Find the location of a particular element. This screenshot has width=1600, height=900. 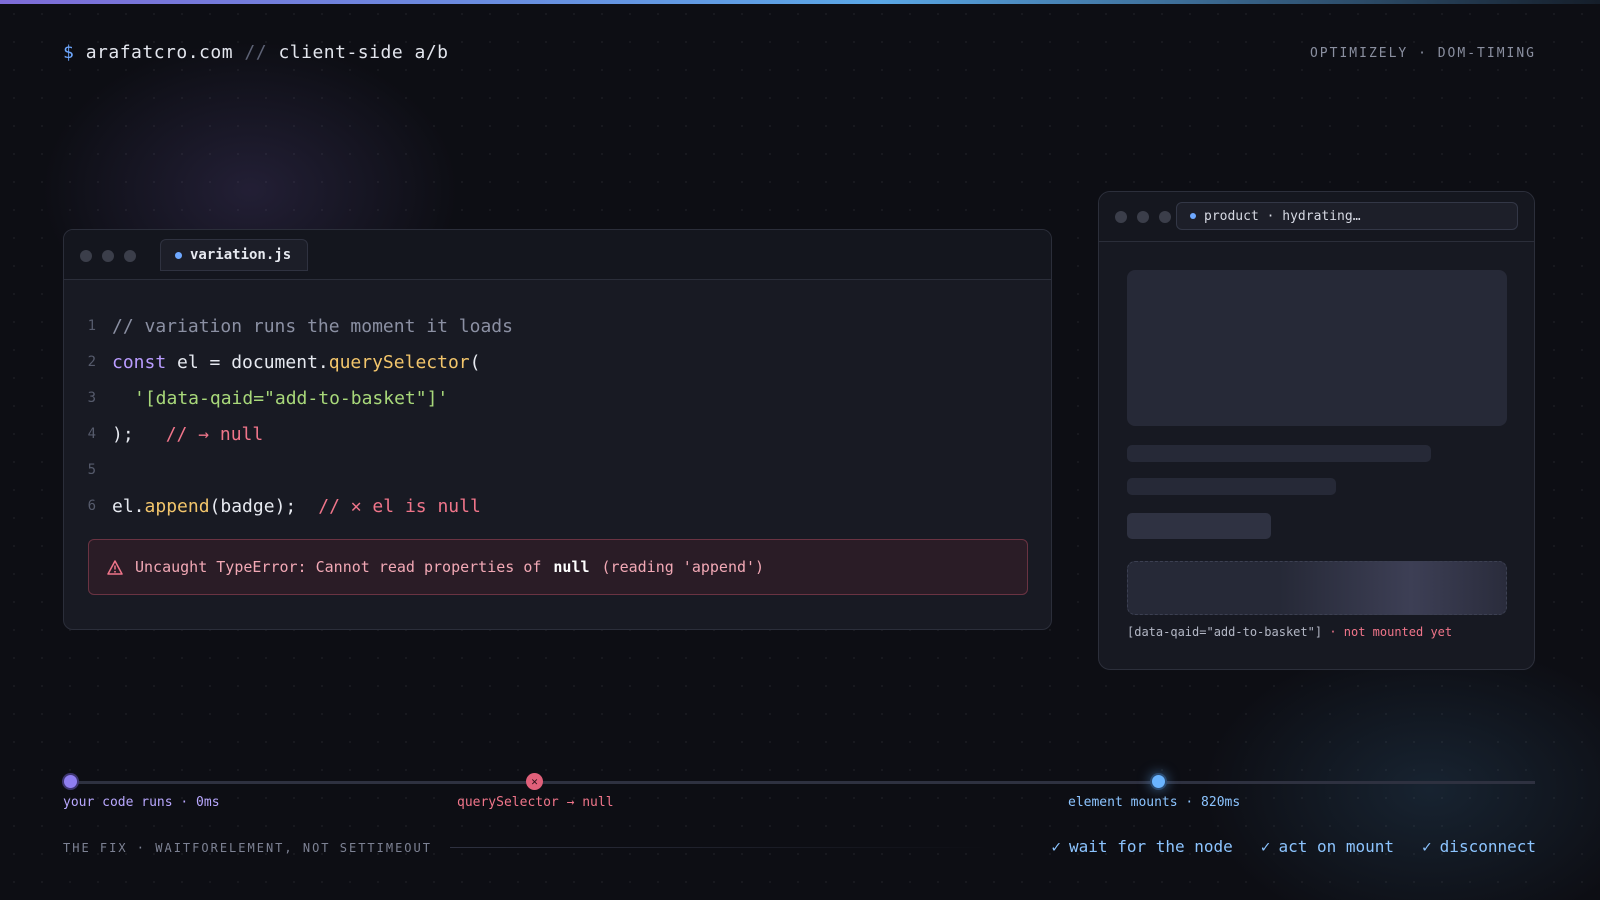

timeline-node-null-icon: ✕ is located at coordinates (534, 781).